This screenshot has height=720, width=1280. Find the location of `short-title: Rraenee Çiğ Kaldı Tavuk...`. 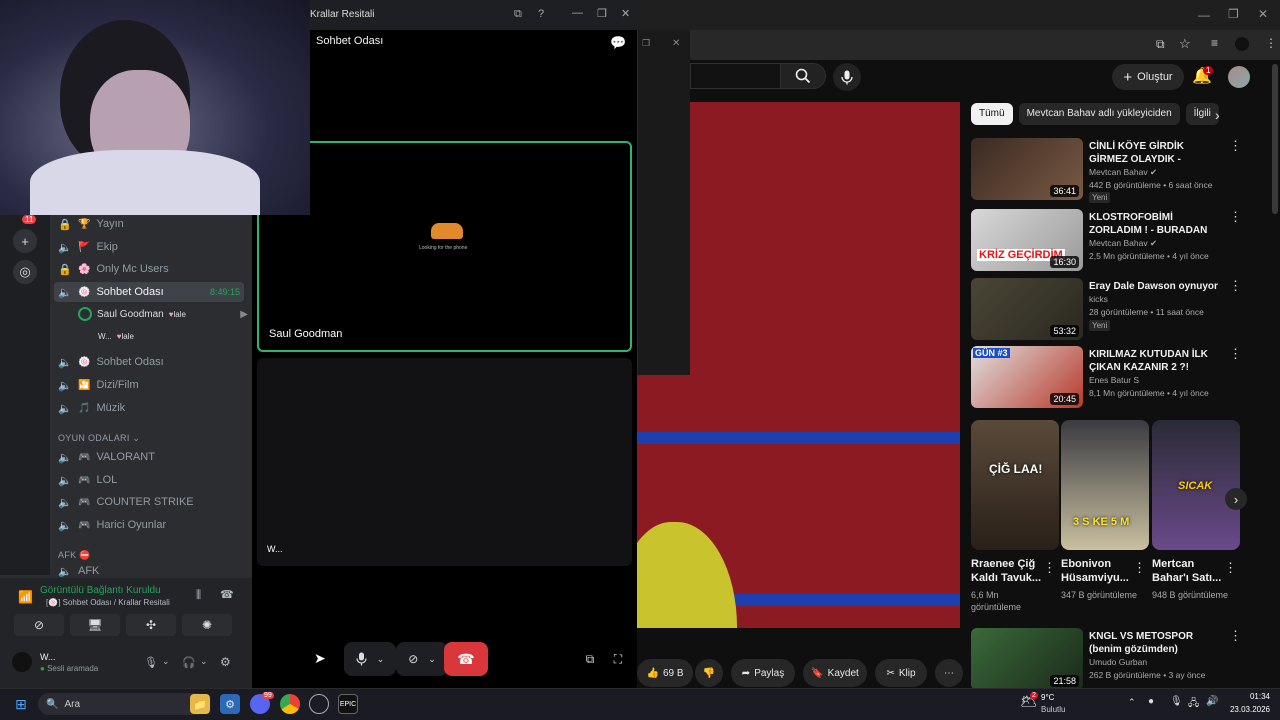

short-title: Rraenee Çiğ Kaldı Tavuk... is located at coordinates (1010, 571).